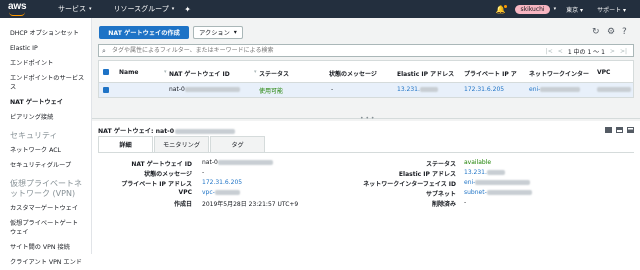 Image resolution: width=640 pixels, height=270 pixels. I want to click on tab-monitoring: モニタリング, so click(181, 144).